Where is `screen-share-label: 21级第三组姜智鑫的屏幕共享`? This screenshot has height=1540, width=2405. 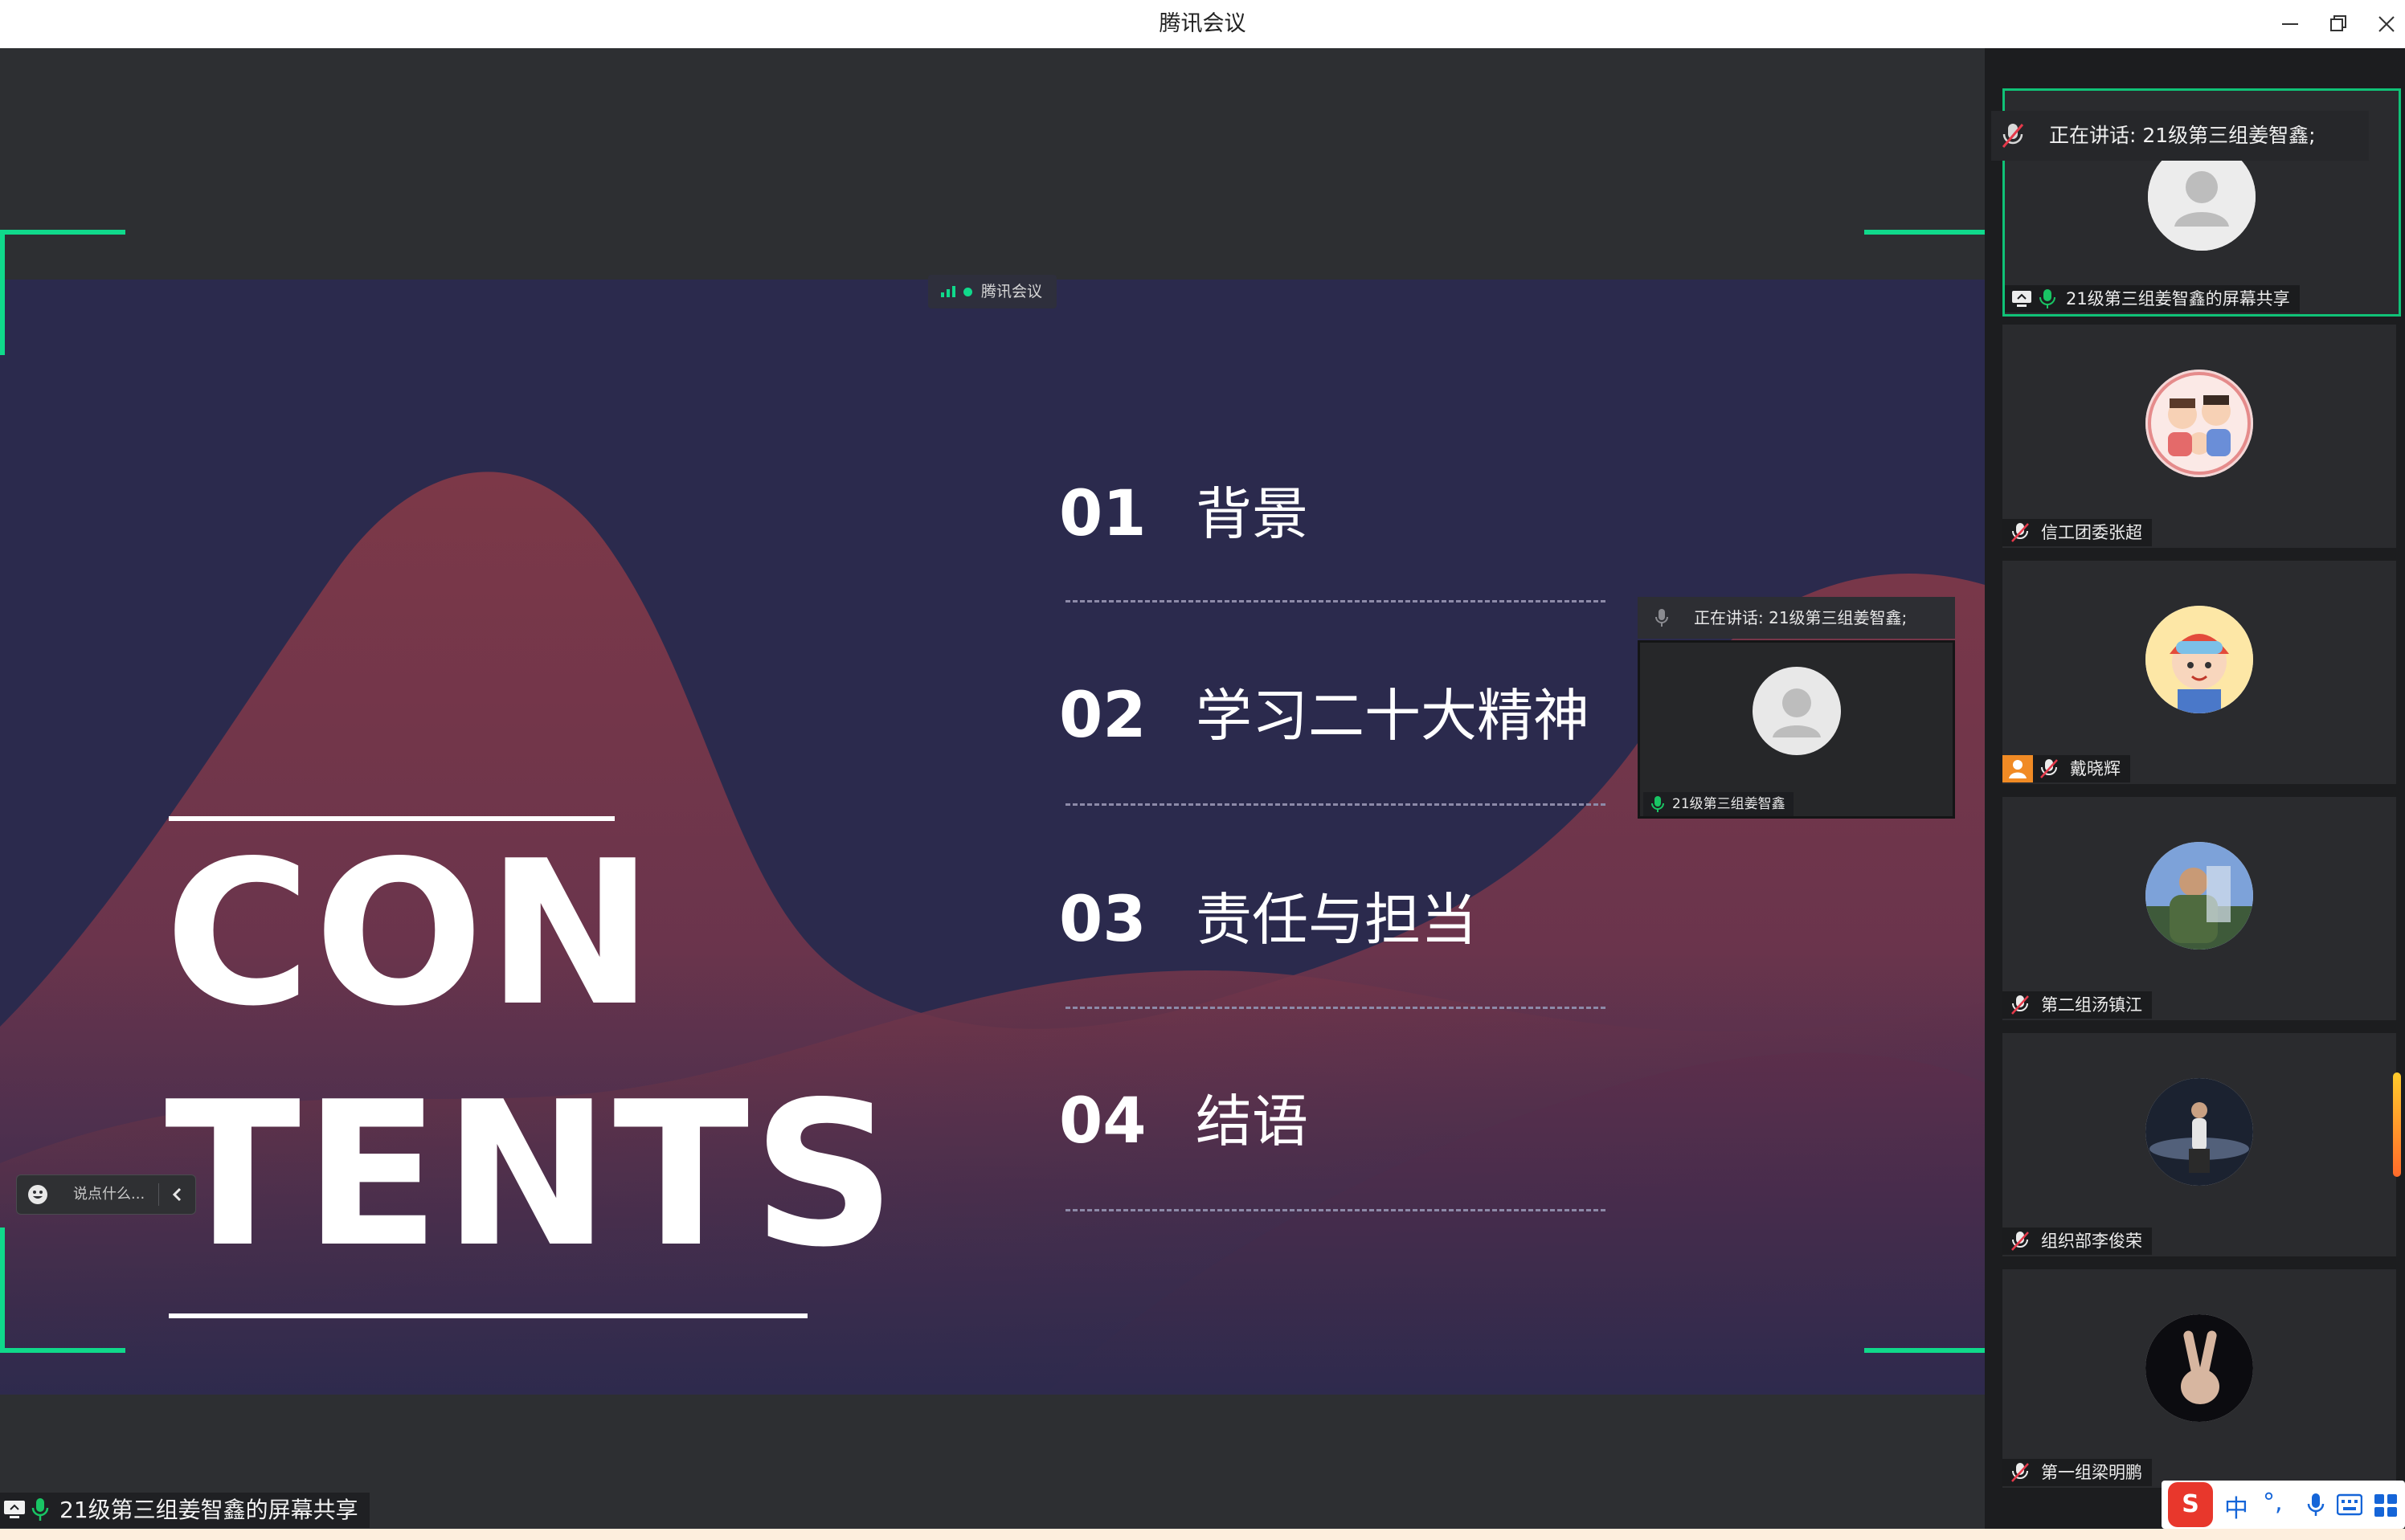 screen-share-label: 21级第三组姜智鑫的屏幕共享 is located at coordinates (185, 1510).